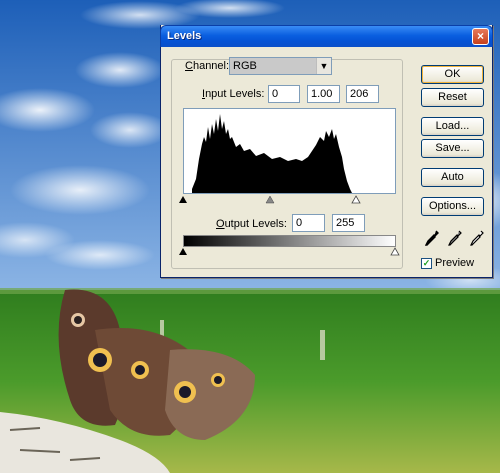 The height and width of the screenshot is (473, 500). I want to click on channel-value: RGB, so click(245, 66).